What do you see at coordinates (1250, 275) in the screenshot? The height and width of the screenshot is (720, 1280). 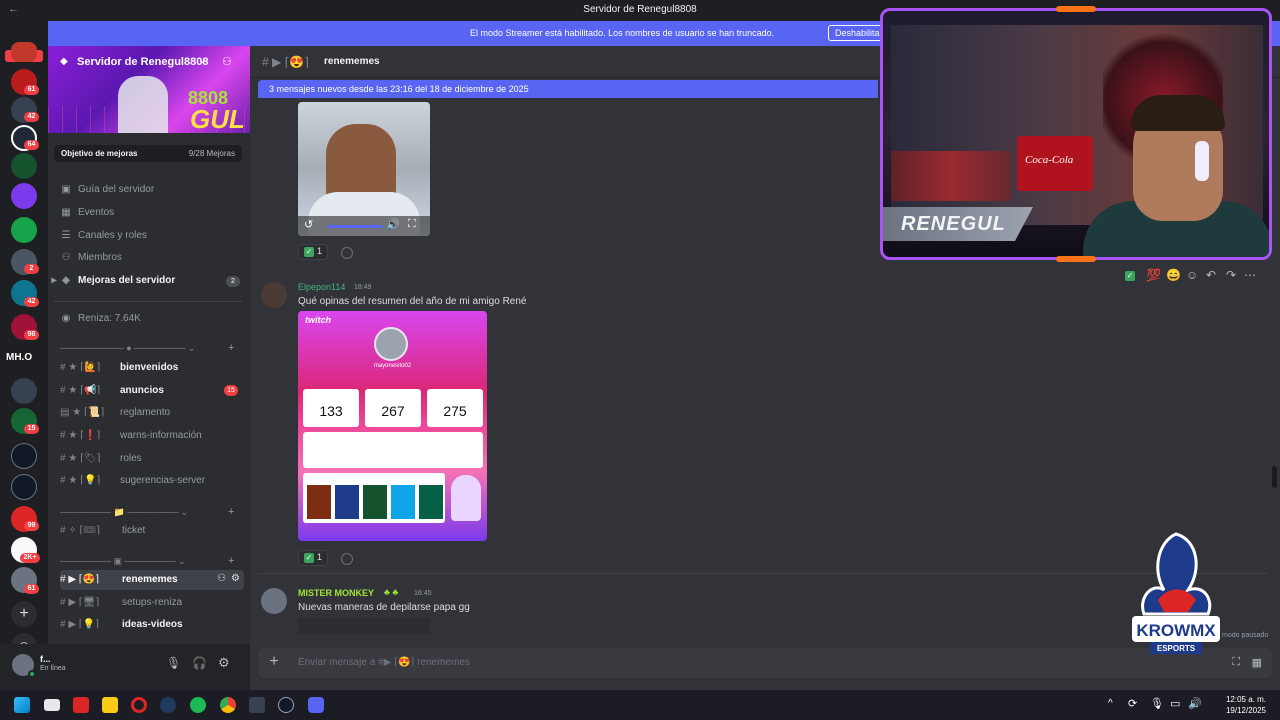 I see `more-icon: ⋯` at bounding box center [1250, 275].